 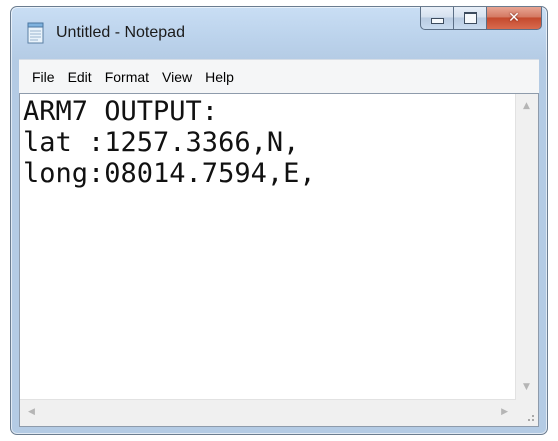 What do you see at coordinates (526, 106) in the screenshot?
I see `scroll-up-arrow-icon: ▲` at bounding box center [526, 106].